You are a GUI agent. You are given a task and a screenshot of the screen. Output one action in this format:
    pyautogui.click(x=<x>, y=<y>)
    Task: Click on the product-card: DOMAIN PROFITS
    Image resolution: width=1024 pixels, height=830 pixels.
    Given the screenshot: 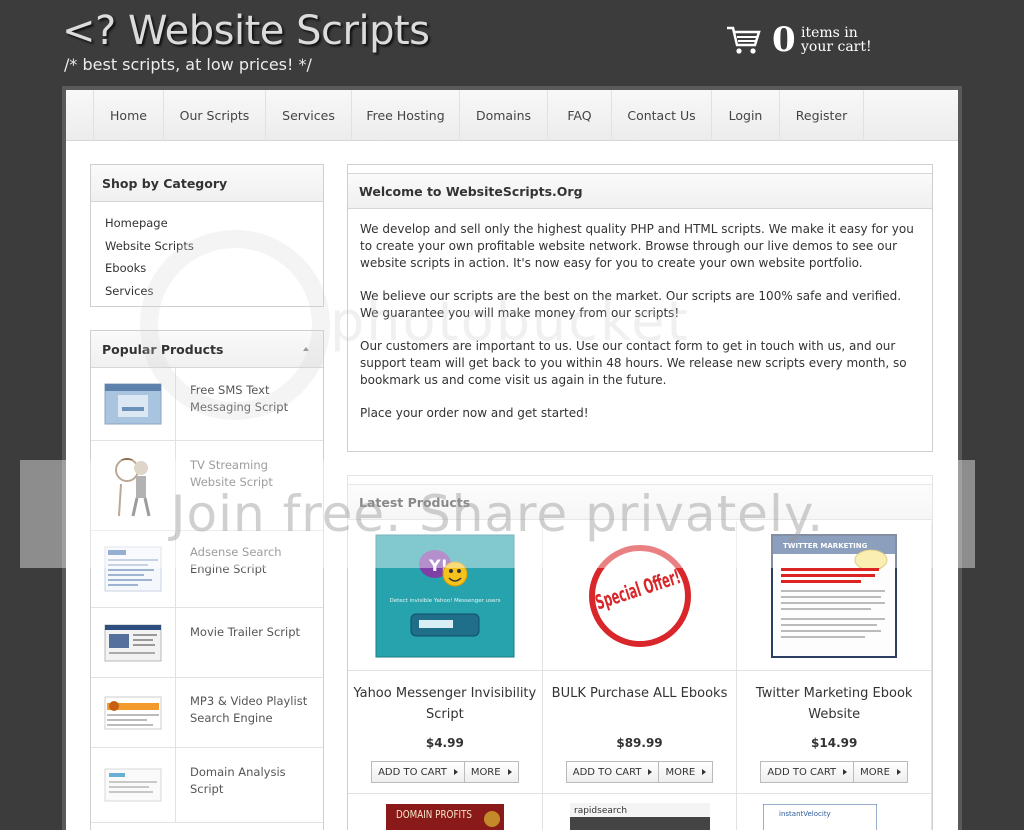 What is the action you would take?
    pyautogui.click(x=445, y=812)
    